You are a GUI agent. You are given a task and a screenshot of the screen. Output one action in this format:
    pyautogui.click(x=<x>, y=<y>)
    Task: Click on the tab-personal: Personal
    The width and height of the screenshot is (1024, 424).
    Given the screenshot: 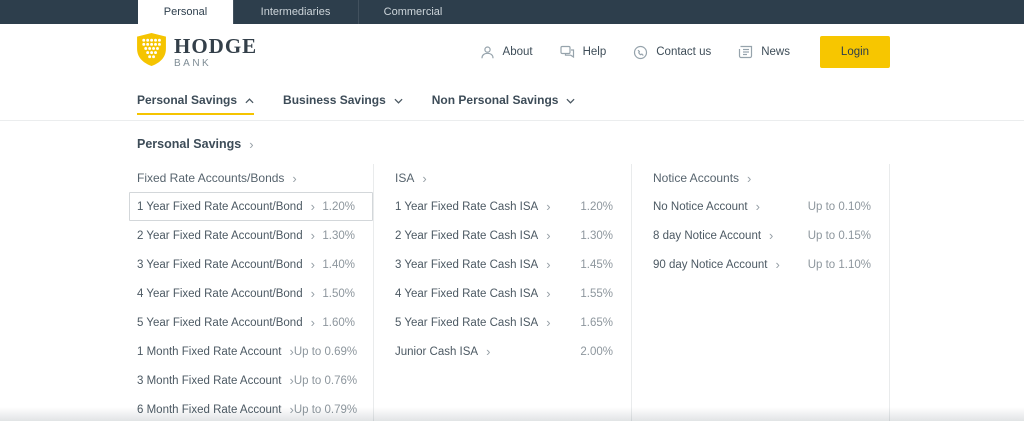 What is the action you would take?
    pyautogui.click(x=185, y=12)
    